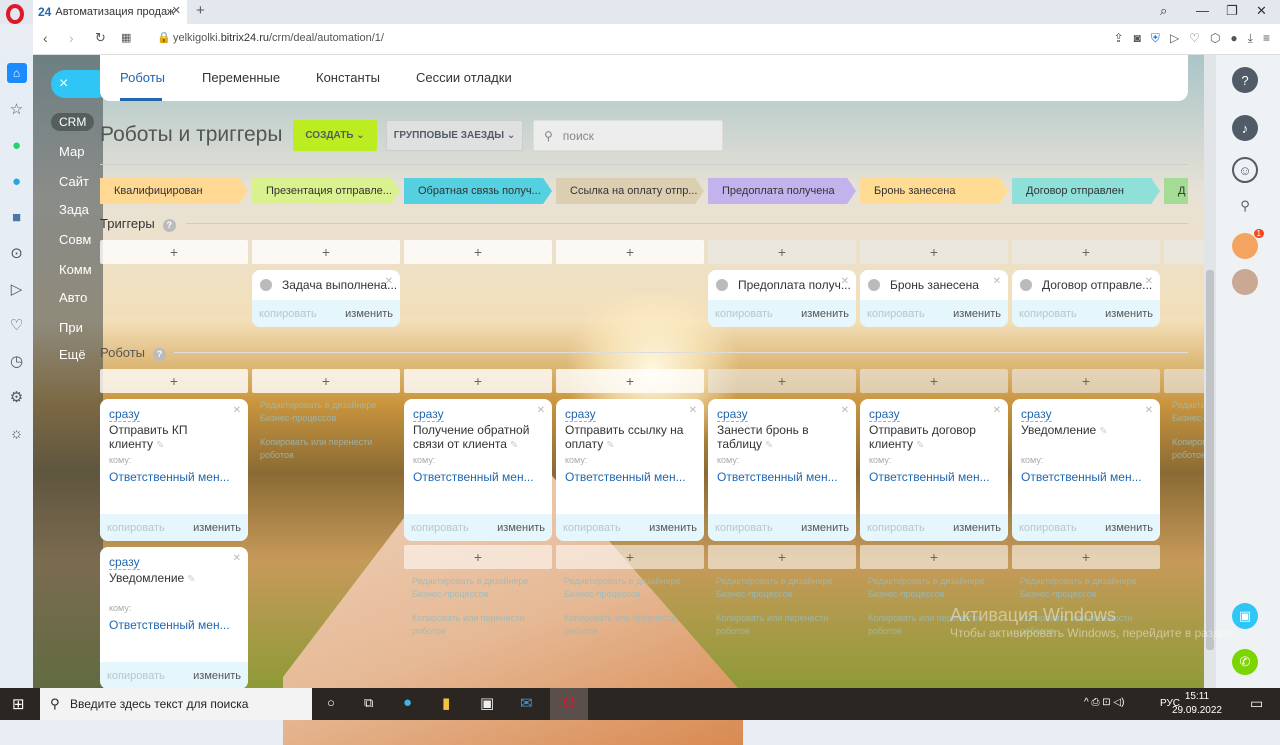  I want to click on minimize-icon: —, so click(1202, 10).